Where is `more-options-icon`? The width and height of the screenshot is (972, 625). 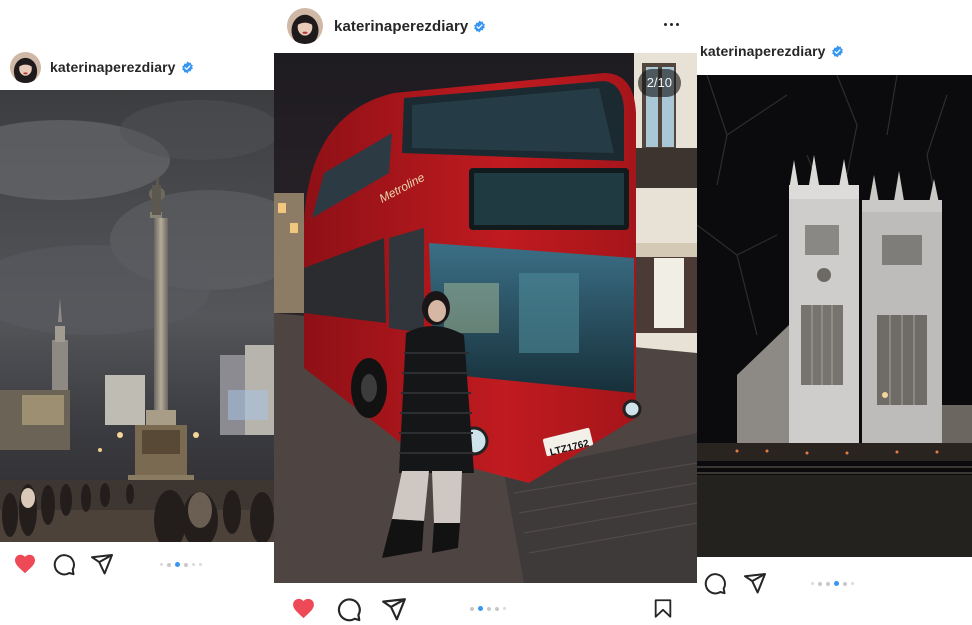
more-options-icon is located at coordinates (671, 24).